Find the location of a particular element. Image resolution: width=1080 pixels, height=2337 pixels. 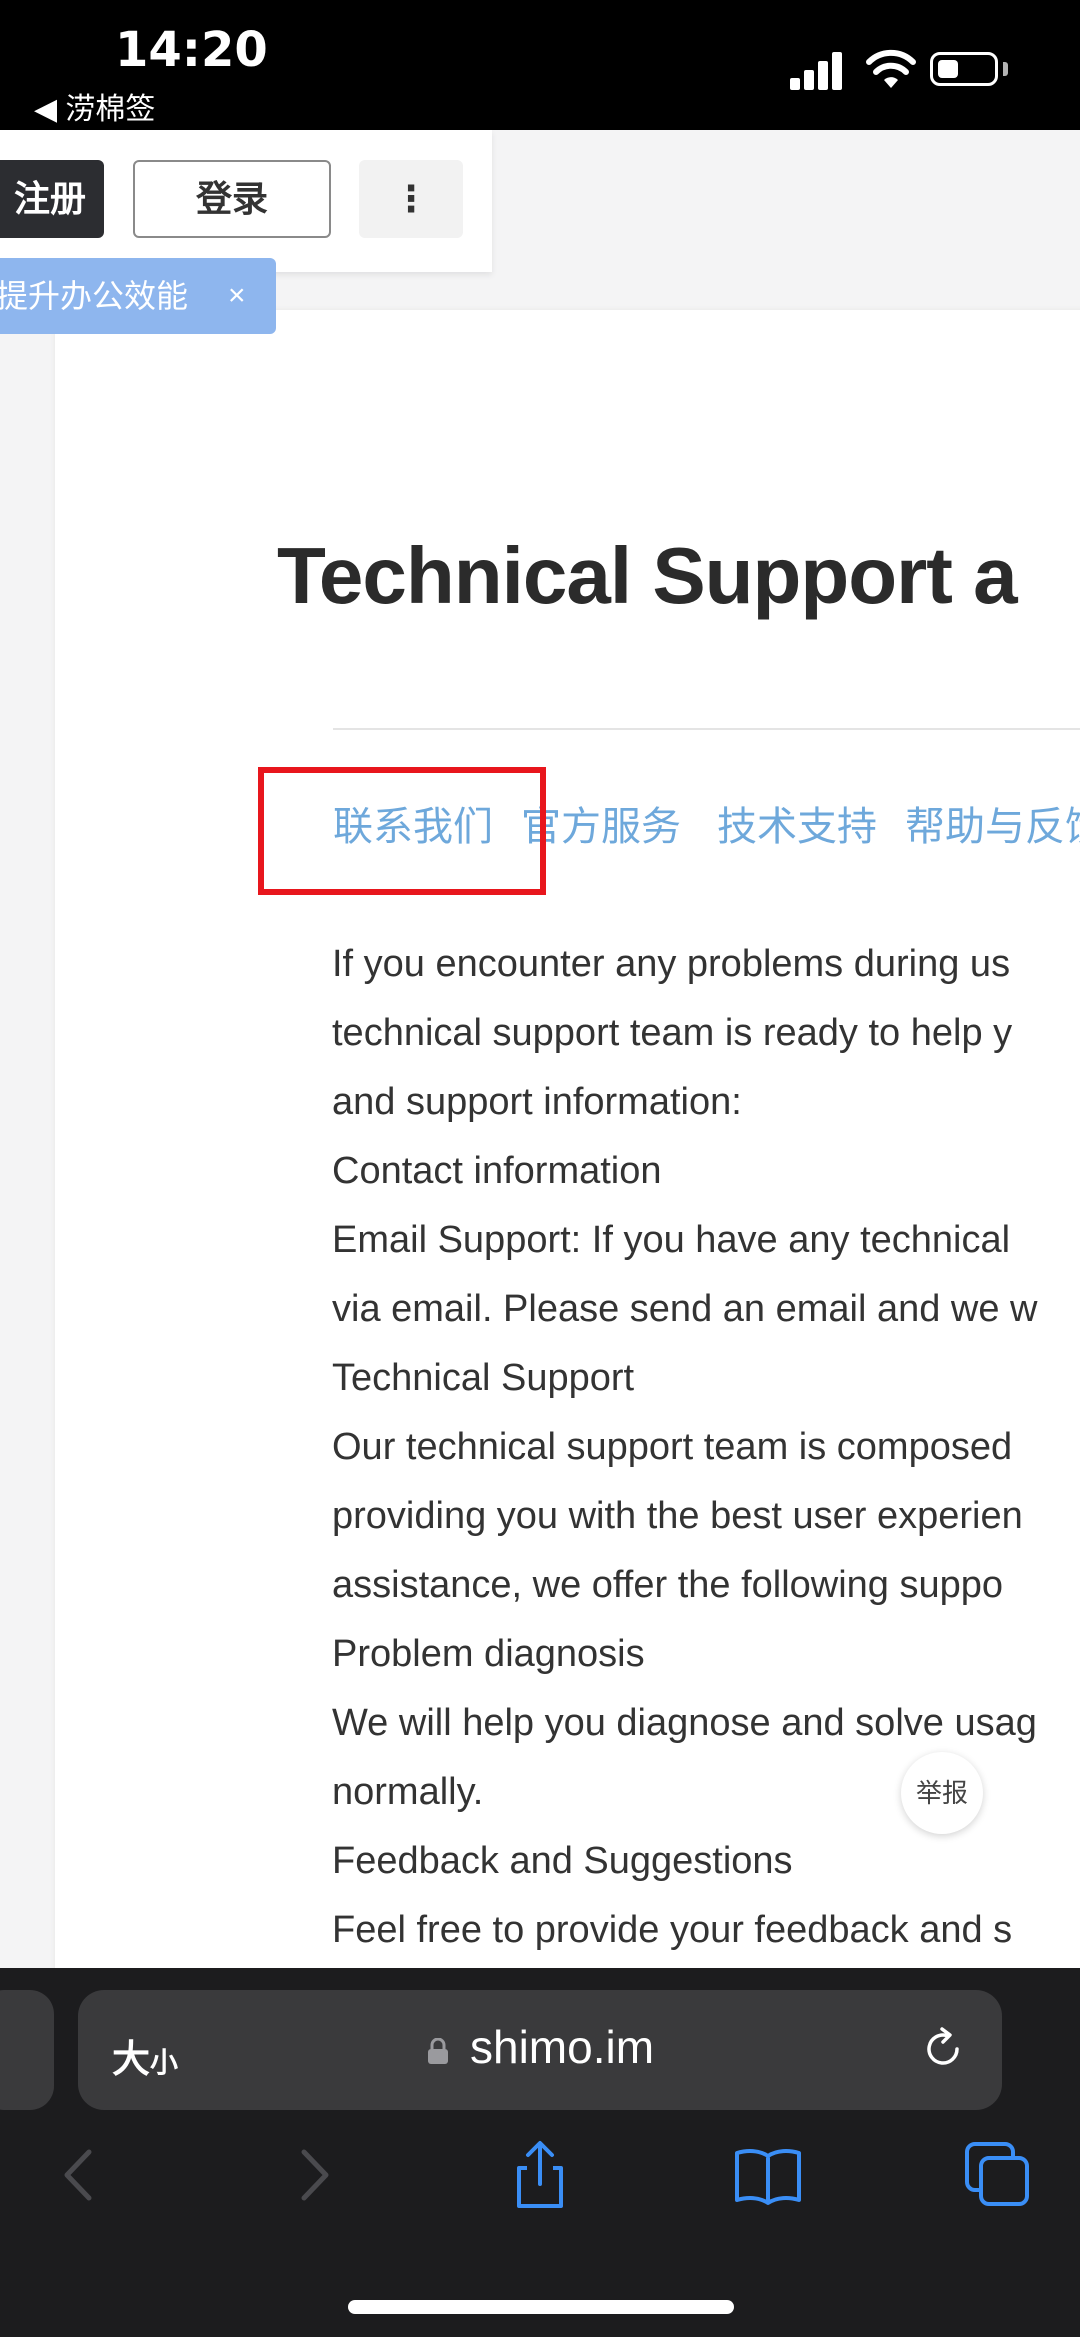

cellular-signal-icon is located at coordinates (817, 70).